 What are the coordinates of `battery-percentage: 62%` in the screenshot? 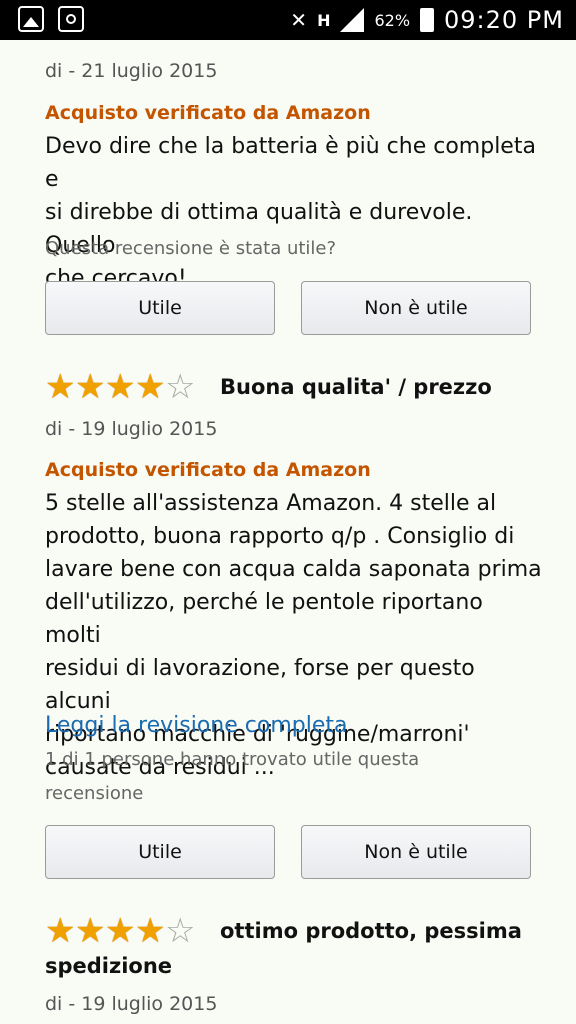 It's located at (392, 20).